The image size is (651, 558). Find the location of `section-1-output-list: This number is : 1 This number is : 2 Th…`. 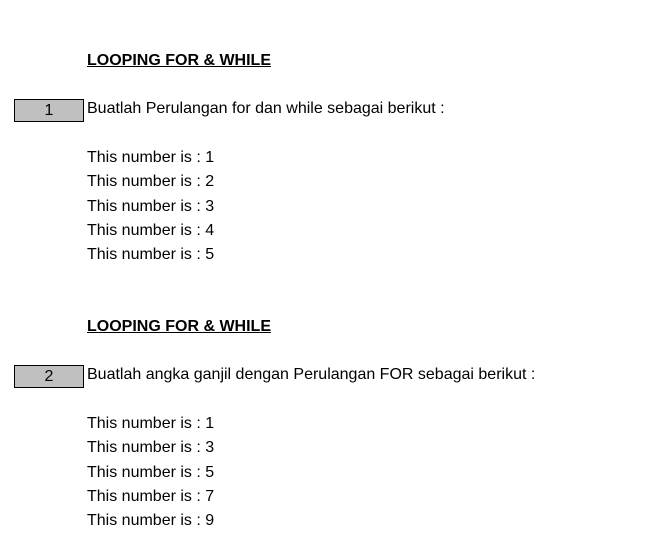

section-1-output-list: This number is : 1 This number is : 2 Th… is located at coordinates (150, 206).